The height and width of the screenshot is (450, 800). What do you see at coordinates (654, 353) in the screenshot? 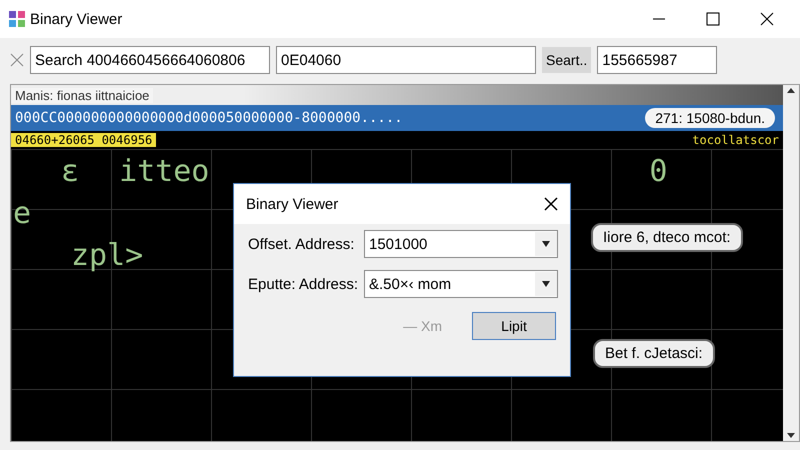
I see `callout: Bet f. cJetasci:` at bounding box center [654, 353].